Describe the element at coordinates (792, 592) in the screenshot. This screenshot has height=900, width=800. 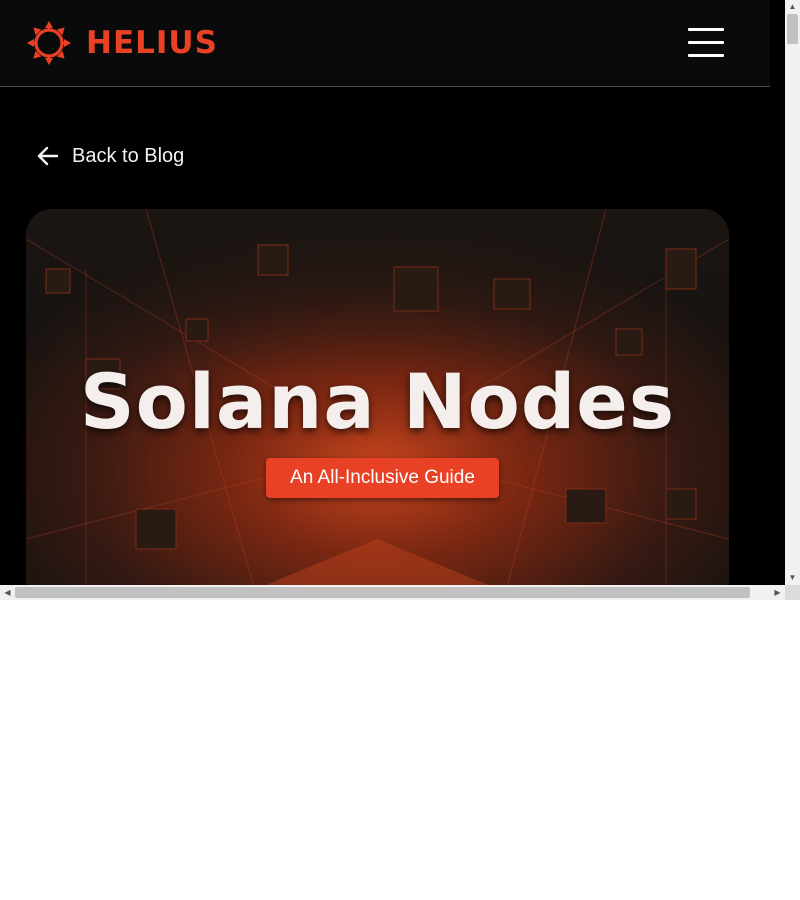
I see `scrollbar-corner` at that location.